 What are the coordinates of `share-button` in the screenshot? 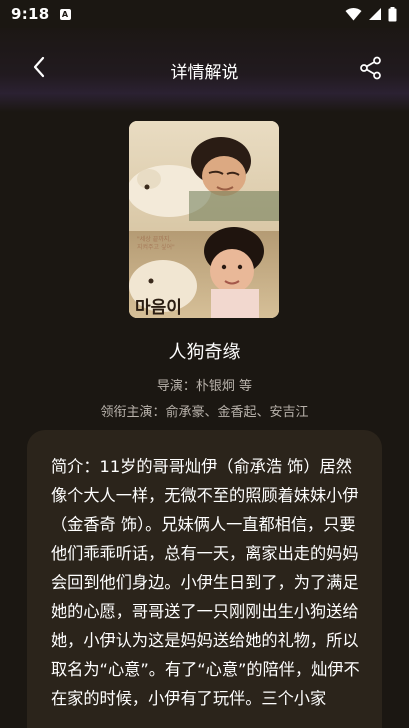 It's located at (371, 68).